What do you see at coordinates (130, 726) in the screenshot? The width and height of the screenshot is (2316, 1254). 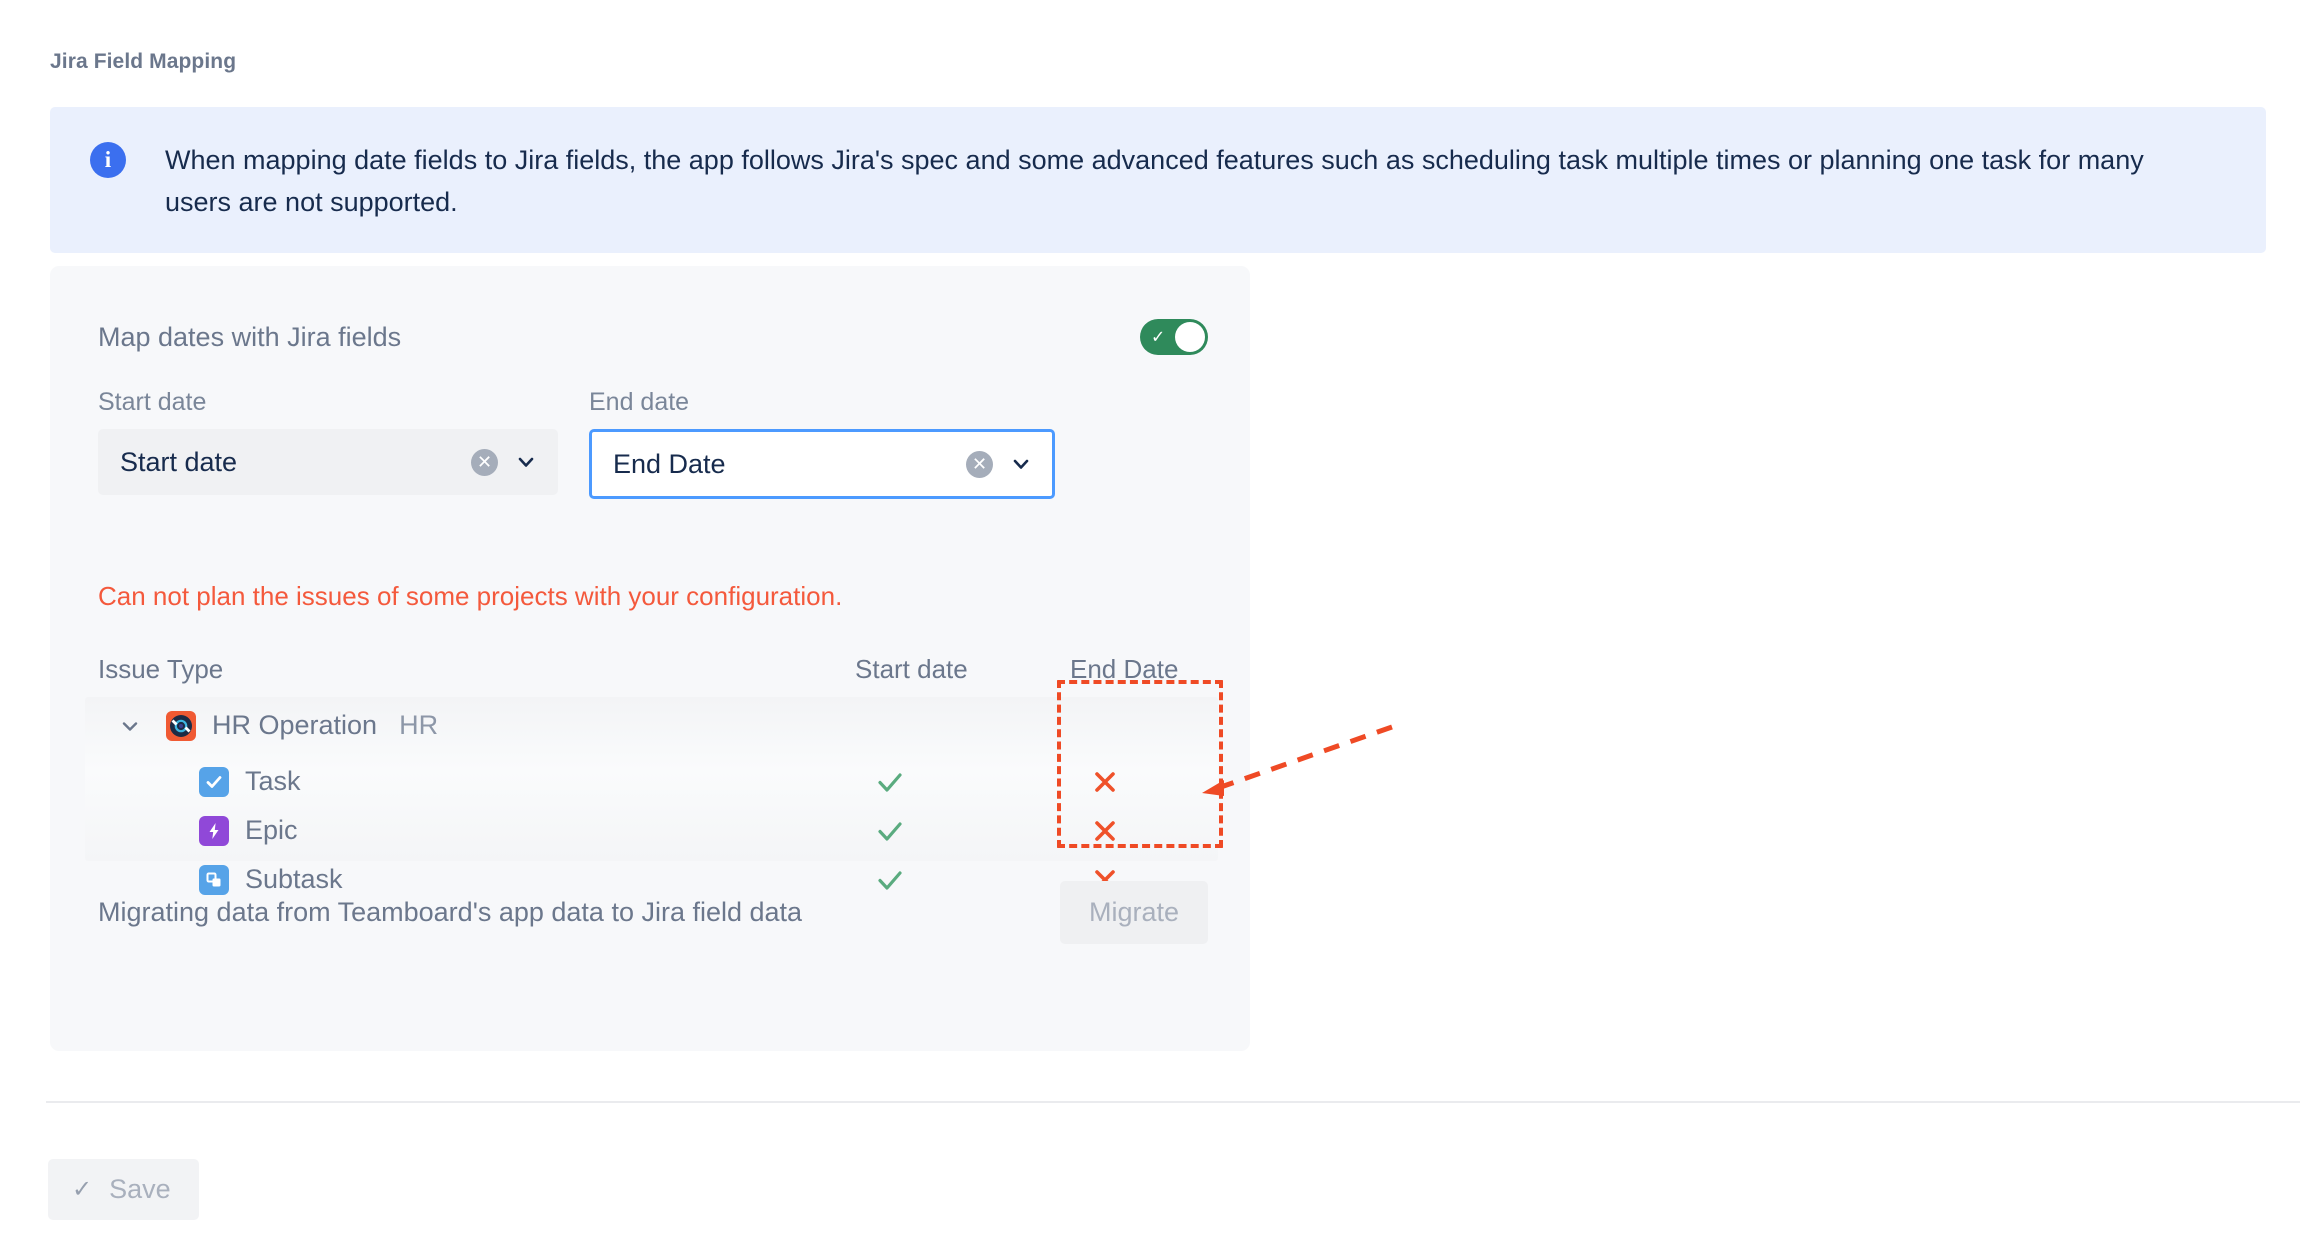 I see `expand-chevron-down-icon` at bounding box center [130, 726].